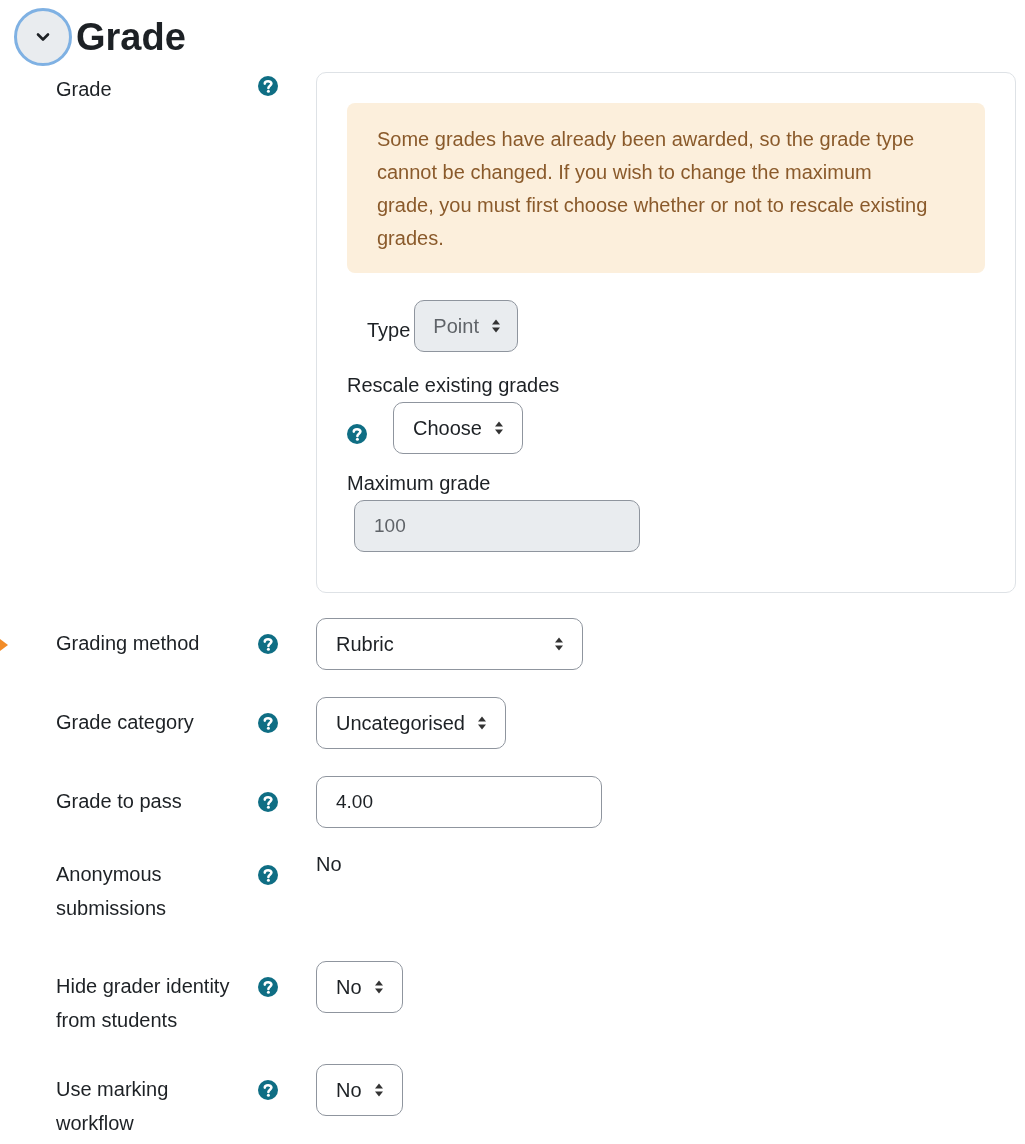  Describe the element at coordinates (389, 329) in the screenshot. I see `field-label: Type` at that location.